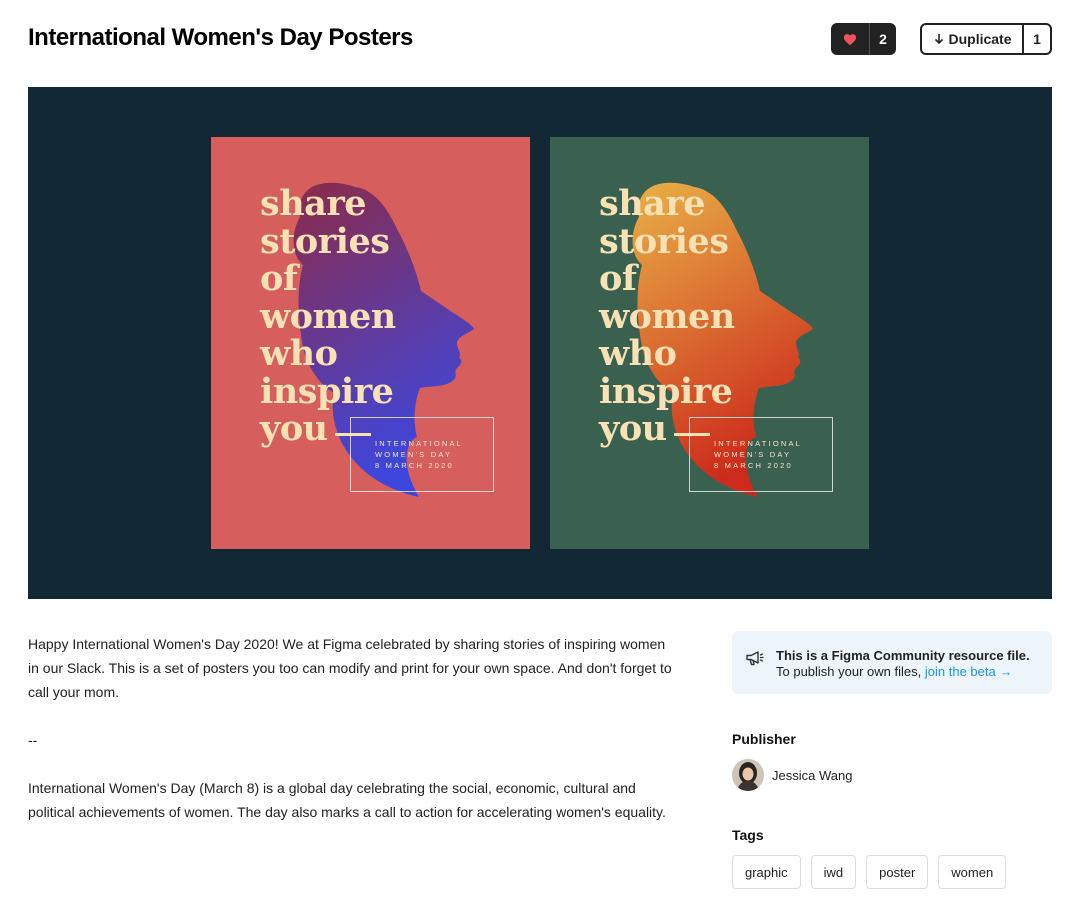 This screenshot has height=921, width=1086. Describe the element at coordinates (972, 872) in the screenshot. I see `tag-women: women` at that location.